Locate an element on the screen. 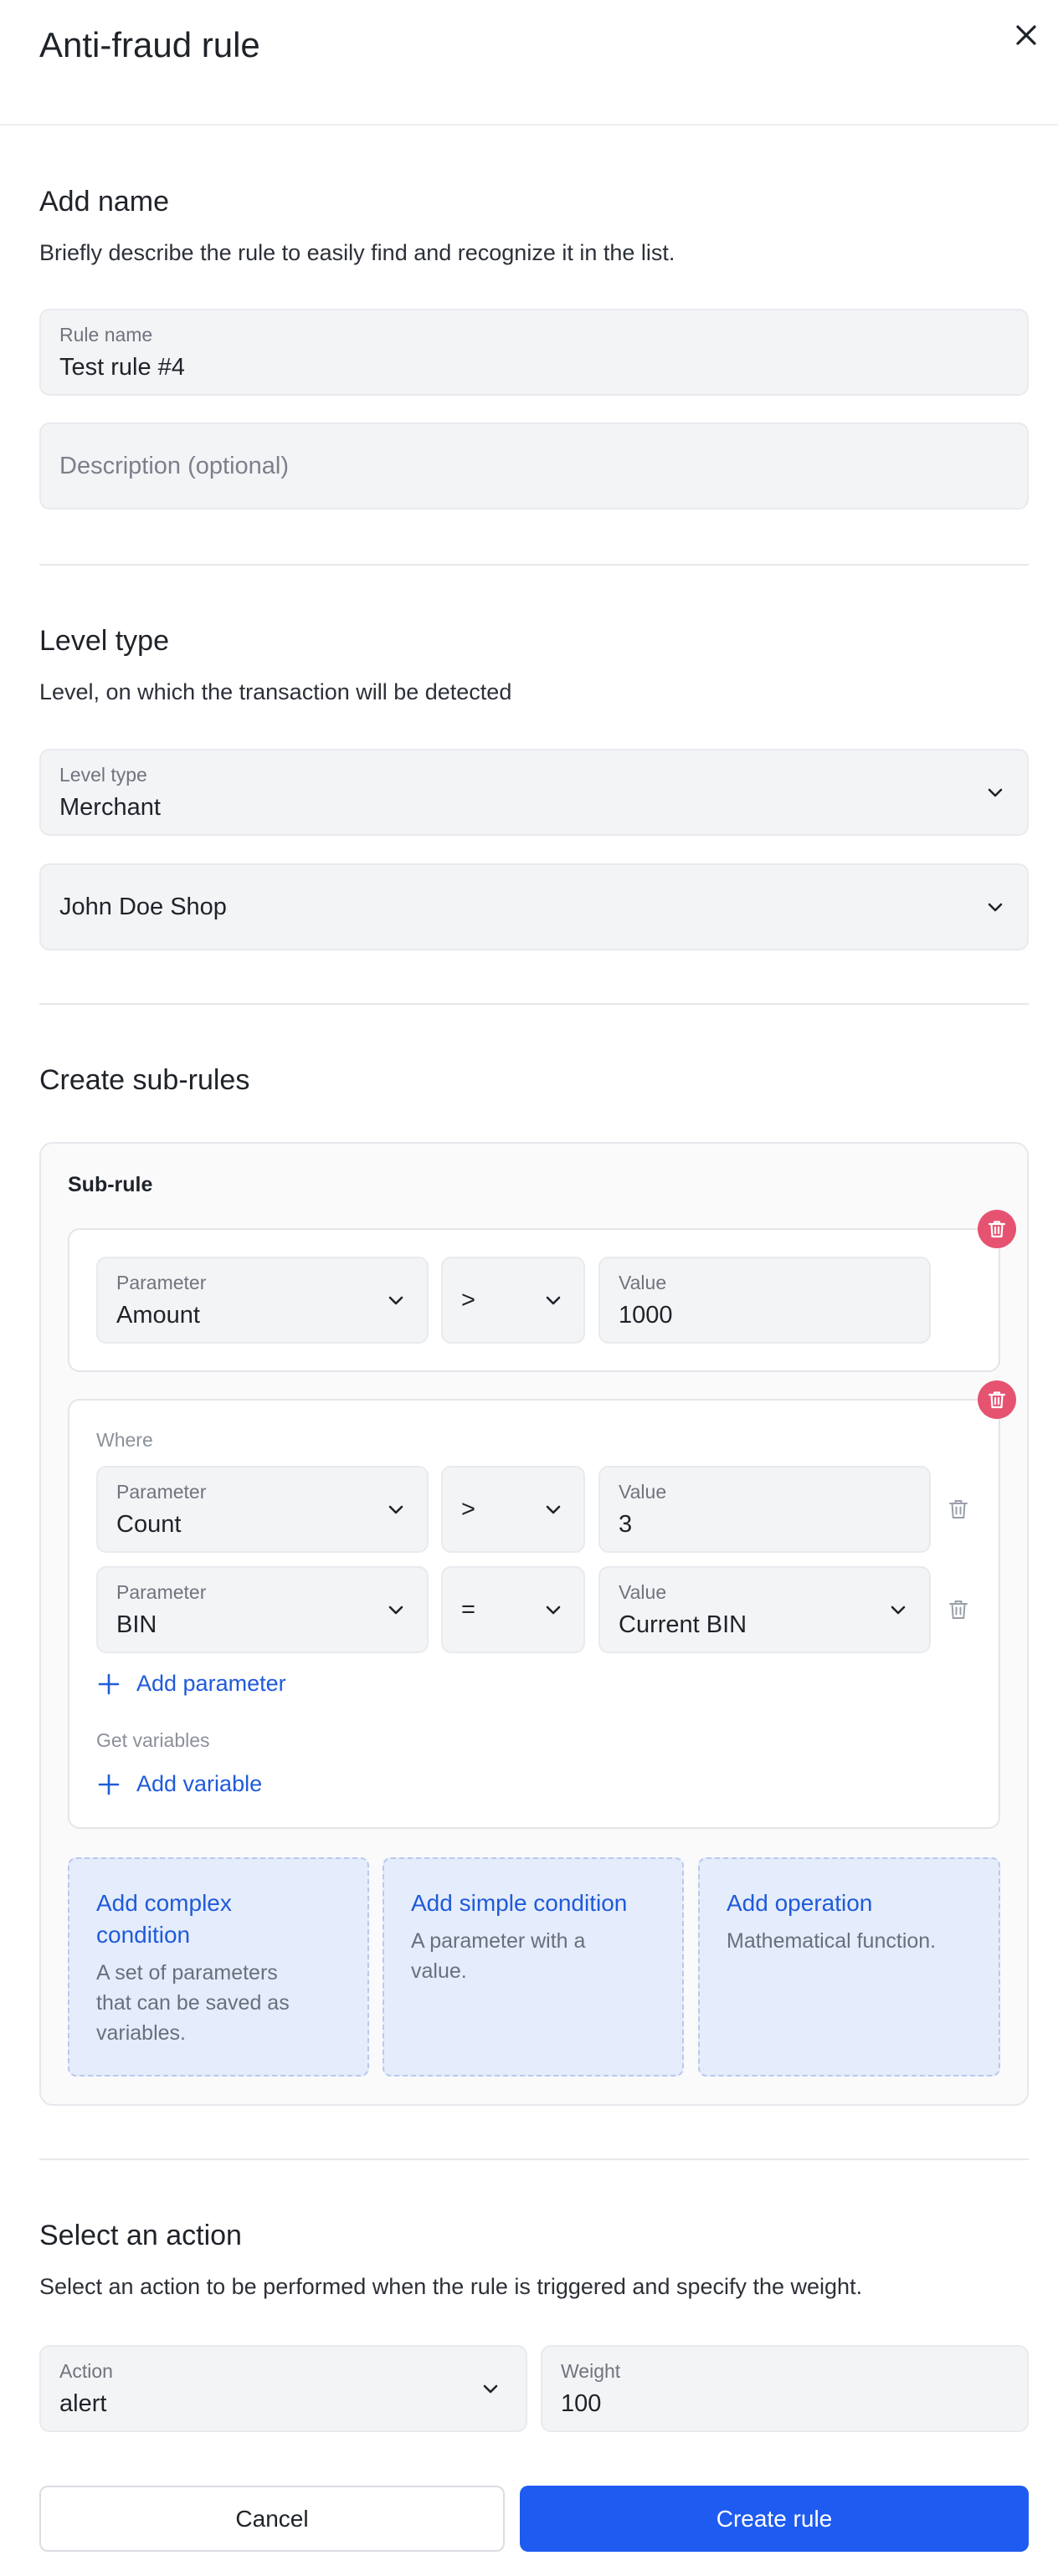 This screenshot has width=1058, height=2576. where-parameter-select: Parameter BIN is located at coordinates (262, 1610).